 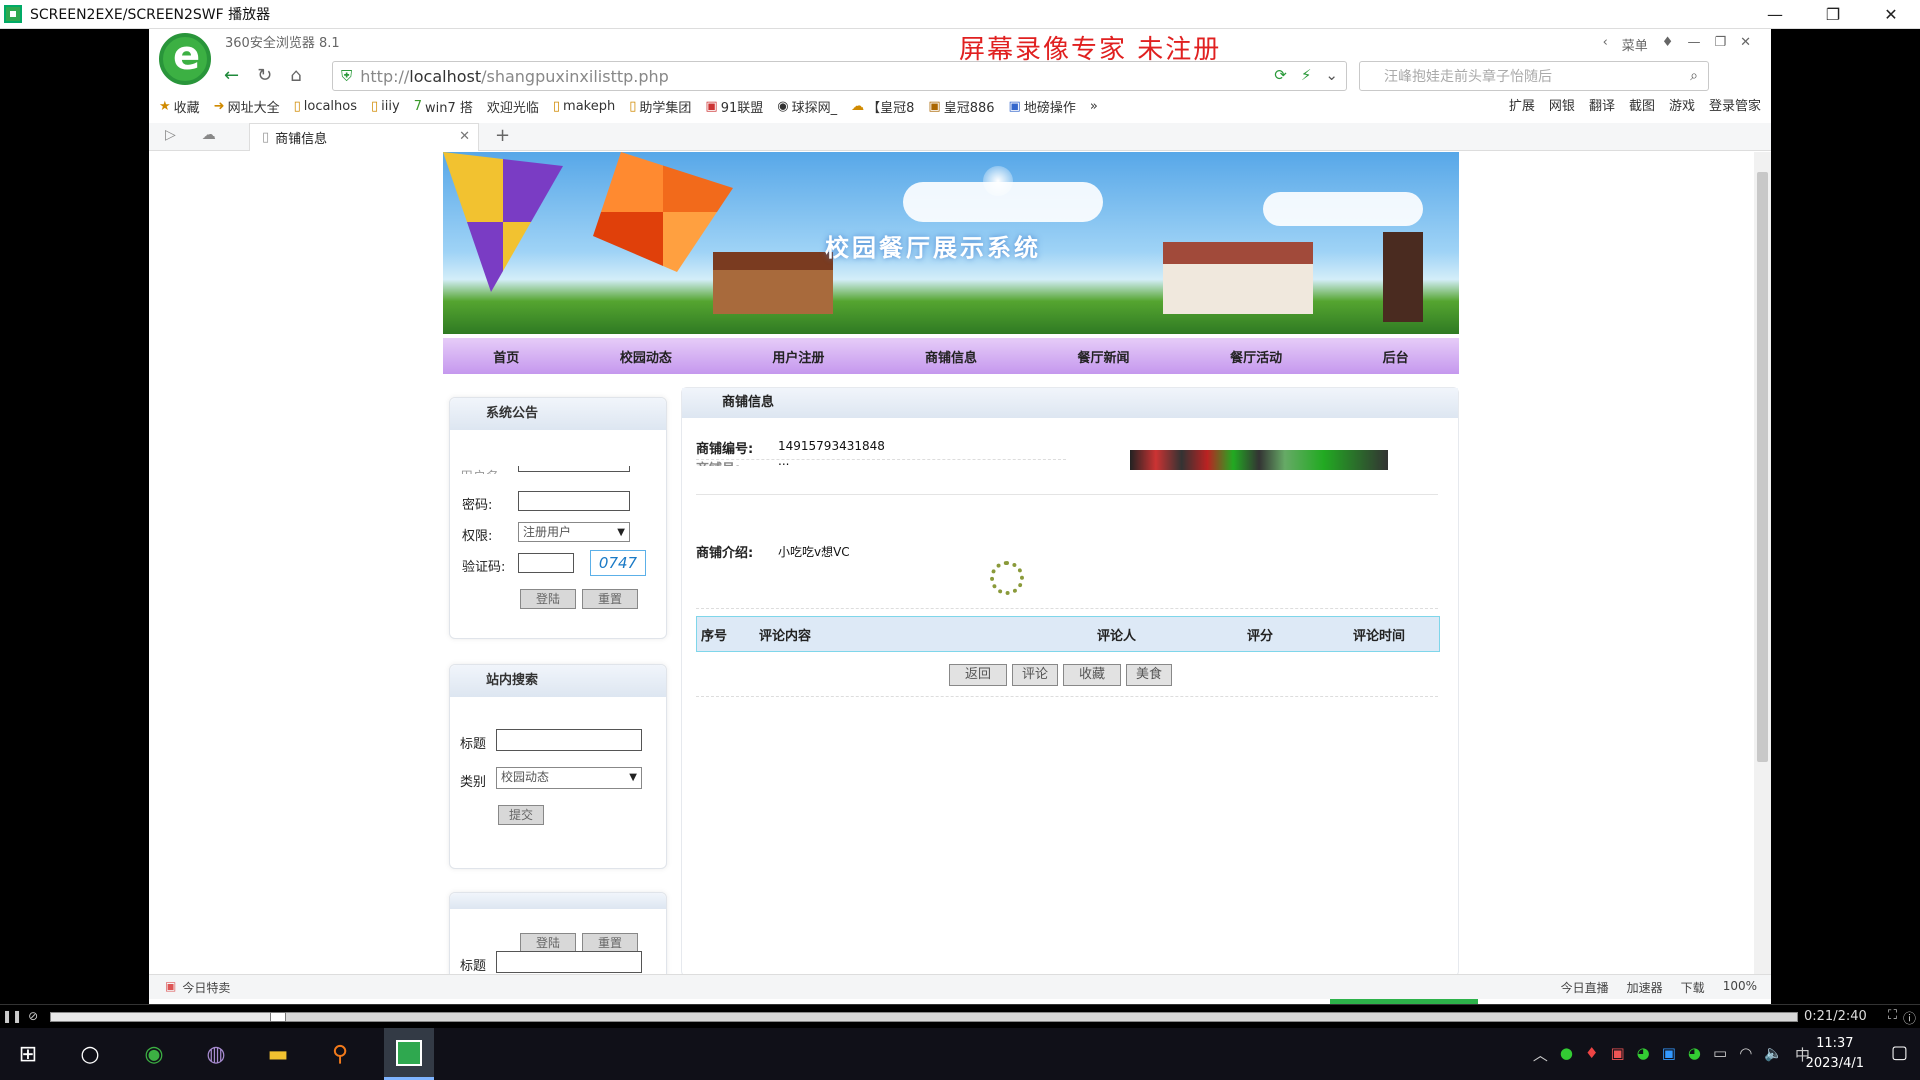 I want to click on playback-progress, so click(x=924, y=1017).